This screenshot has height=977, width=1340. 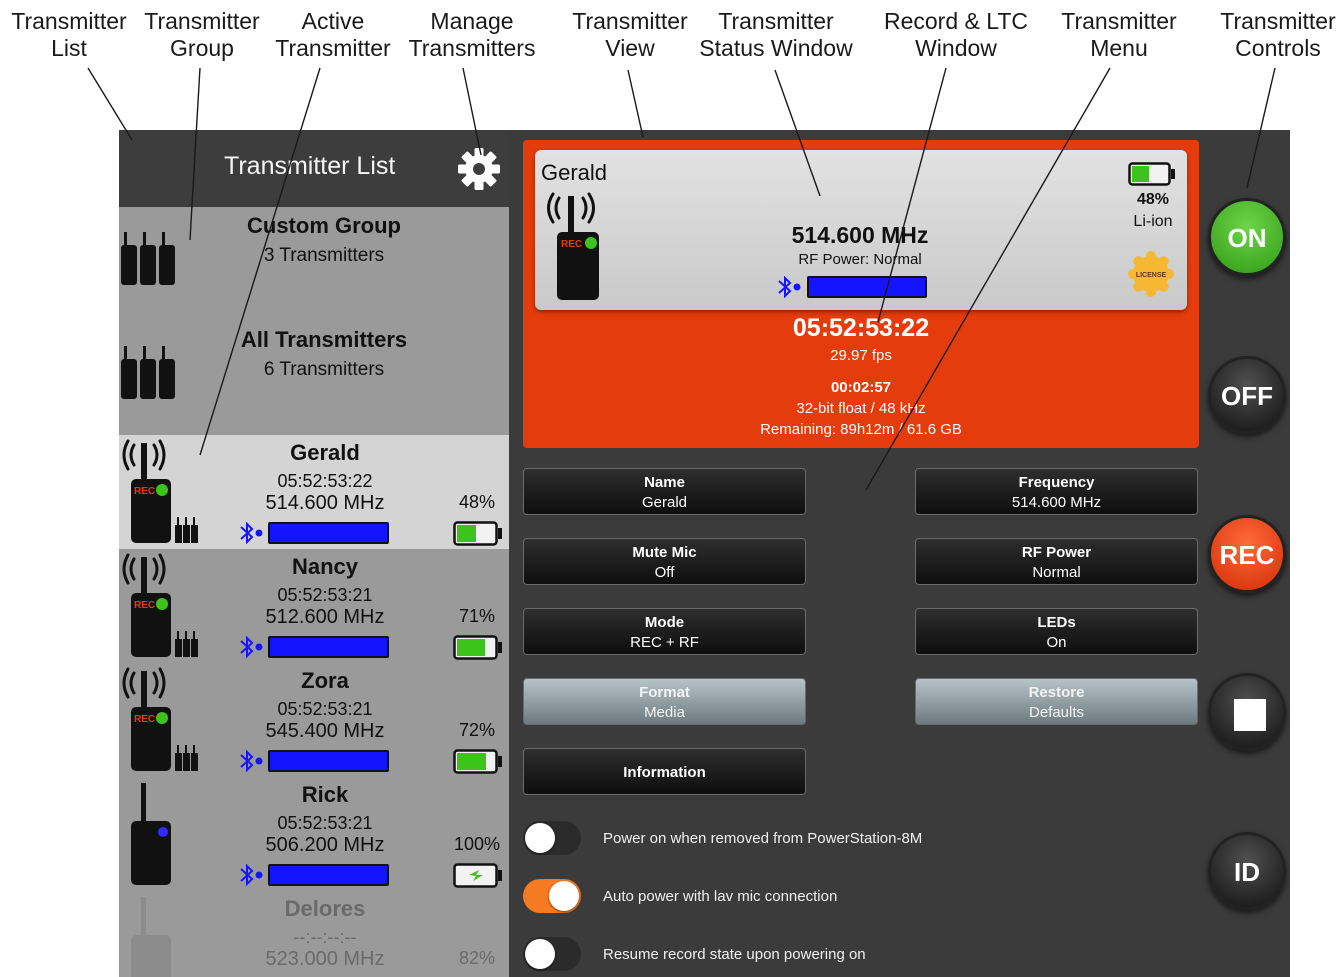 I want to click on toggle-power-on-removed, so click(x=552, y=838).